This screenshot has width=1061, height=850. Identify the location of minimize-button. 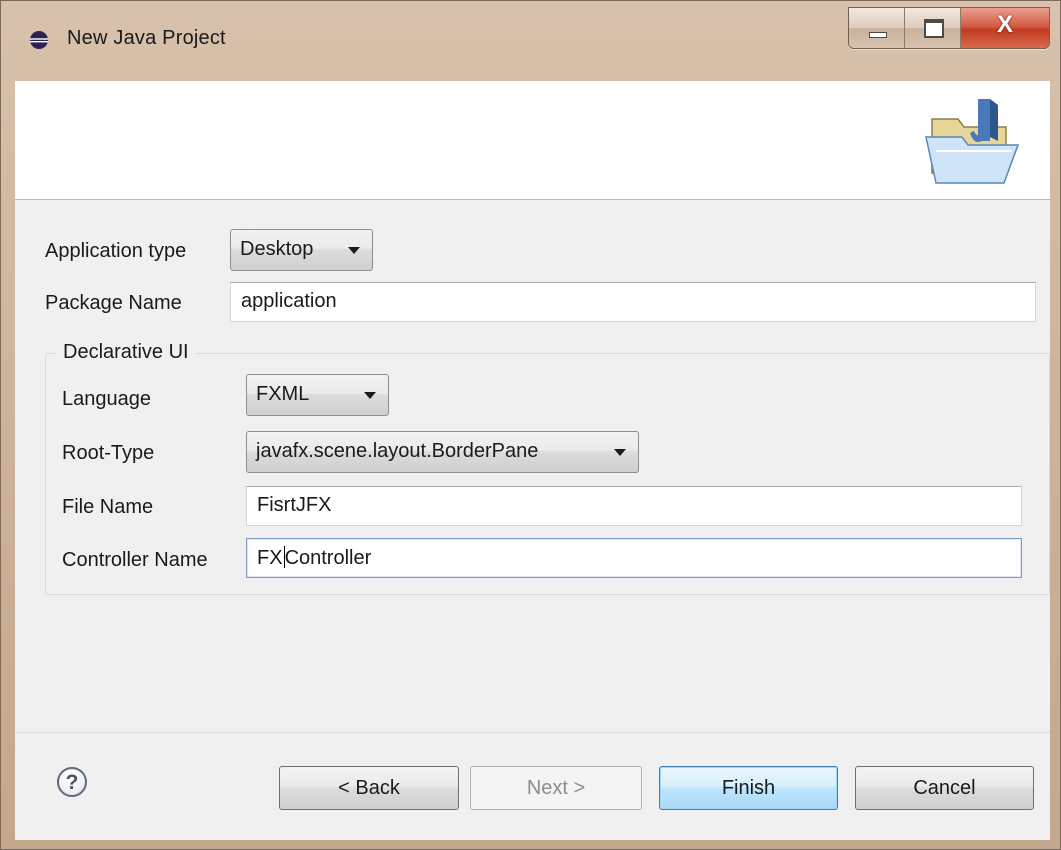
(877, 28).